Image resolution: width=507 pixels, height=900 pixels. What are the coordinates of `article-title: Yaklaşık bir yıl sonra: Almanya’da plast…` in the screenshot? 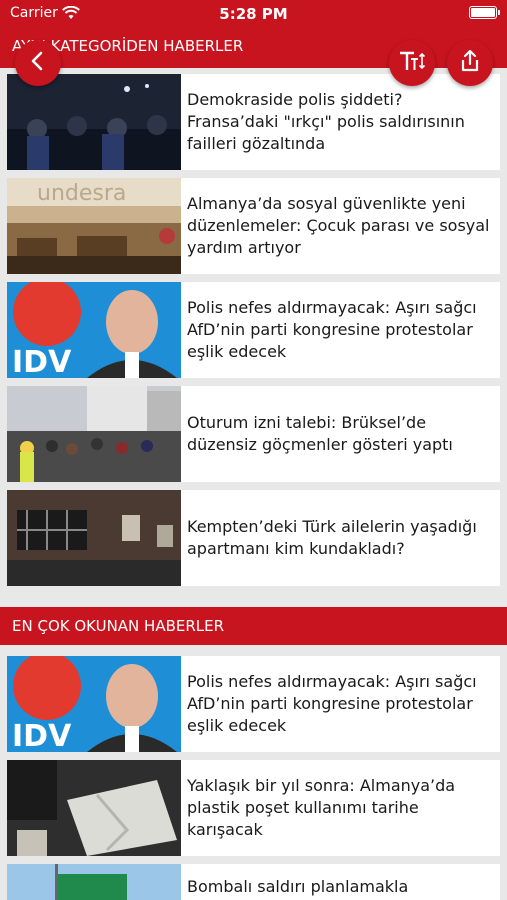 It's located at (321, 807).